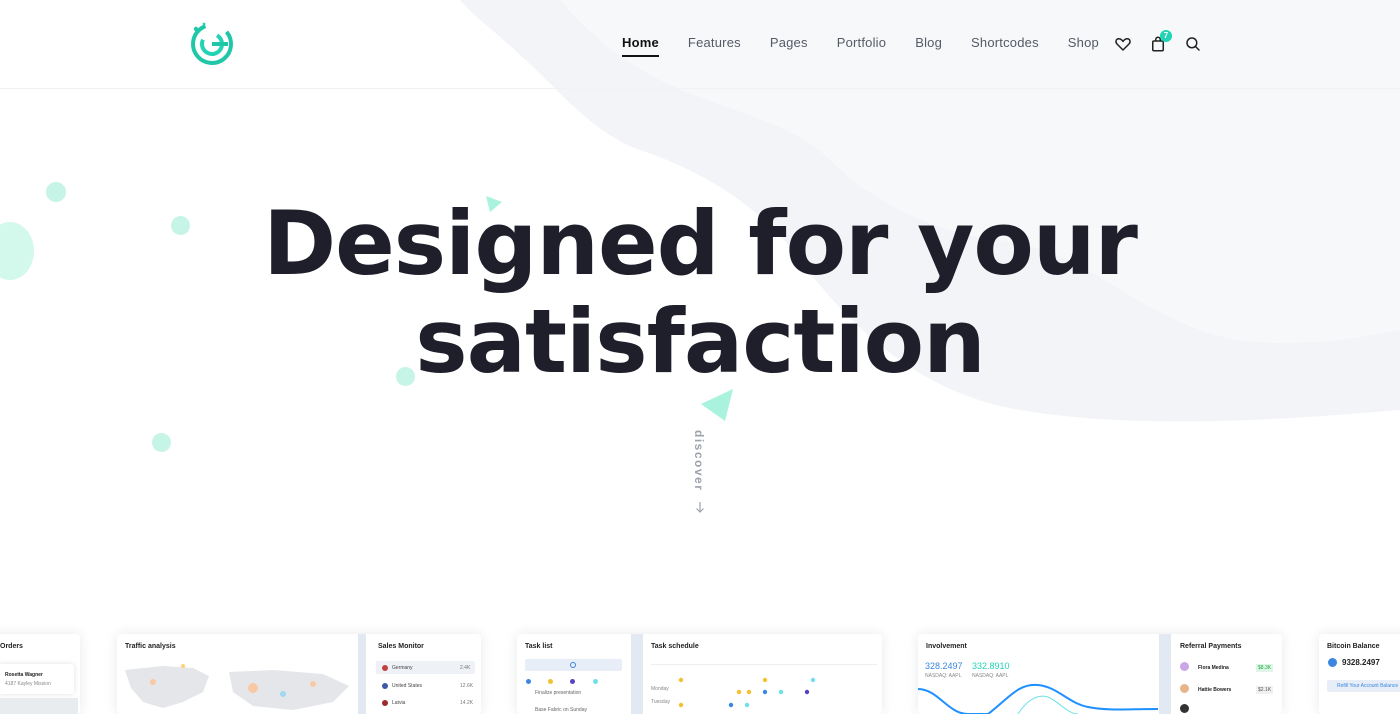 This screenshot has width=1400, height=714. Describe the element at coordinates (660, 702) in the screenshot. I see `schedule-row-label: Tuesday` at that location.